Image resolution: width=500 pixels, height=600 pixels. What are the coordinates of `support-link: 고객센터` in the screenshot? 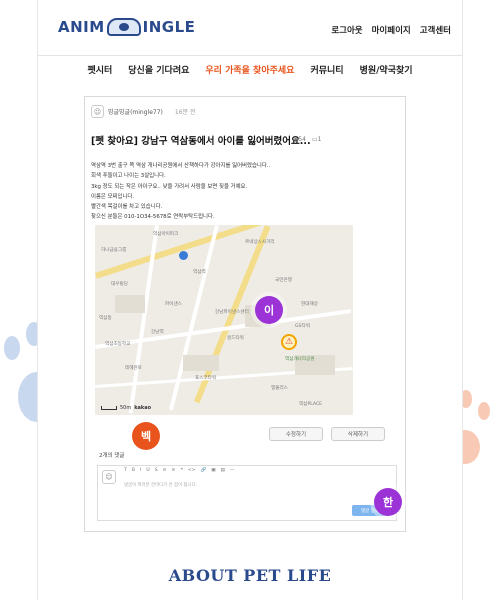 It's located at (435, 30).